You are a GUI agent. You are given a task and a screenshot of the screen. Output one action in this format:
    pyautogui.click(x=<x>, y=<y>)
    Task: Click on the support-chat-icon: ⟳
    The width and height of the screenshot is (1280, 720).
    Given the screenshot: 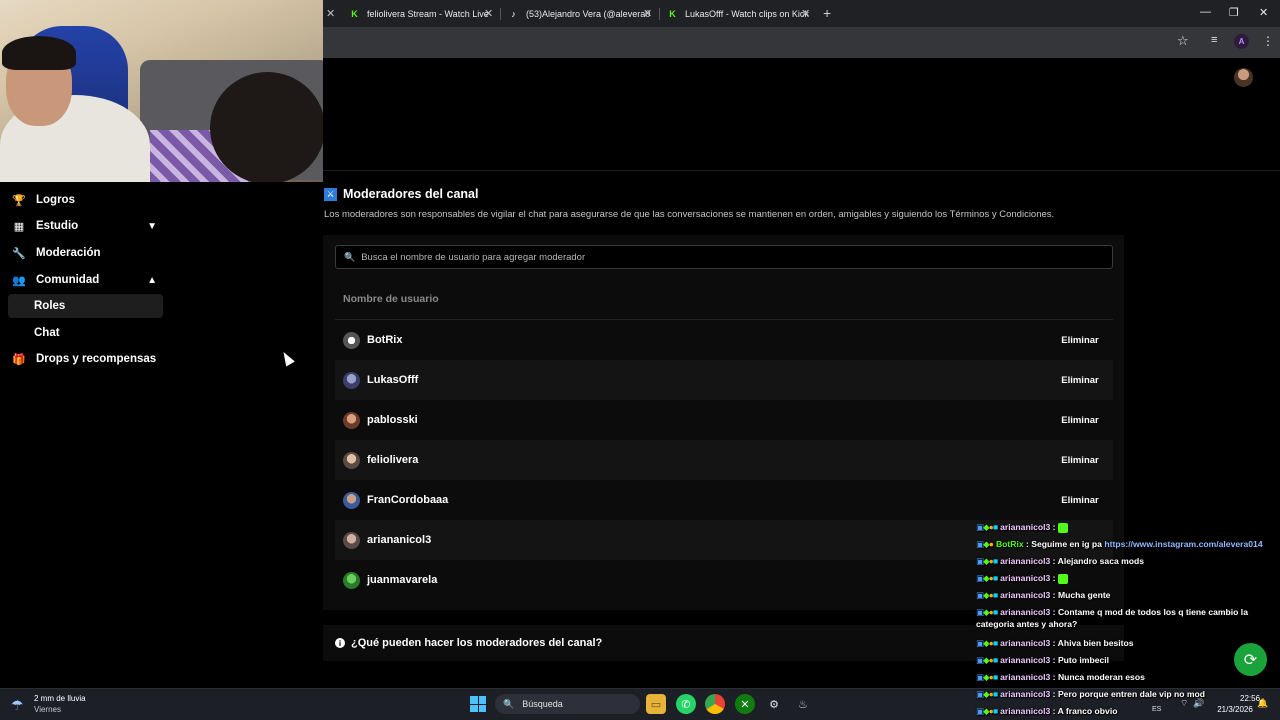 What is the action you would take?
    pyautogui.click(x=1250, y=659)
    